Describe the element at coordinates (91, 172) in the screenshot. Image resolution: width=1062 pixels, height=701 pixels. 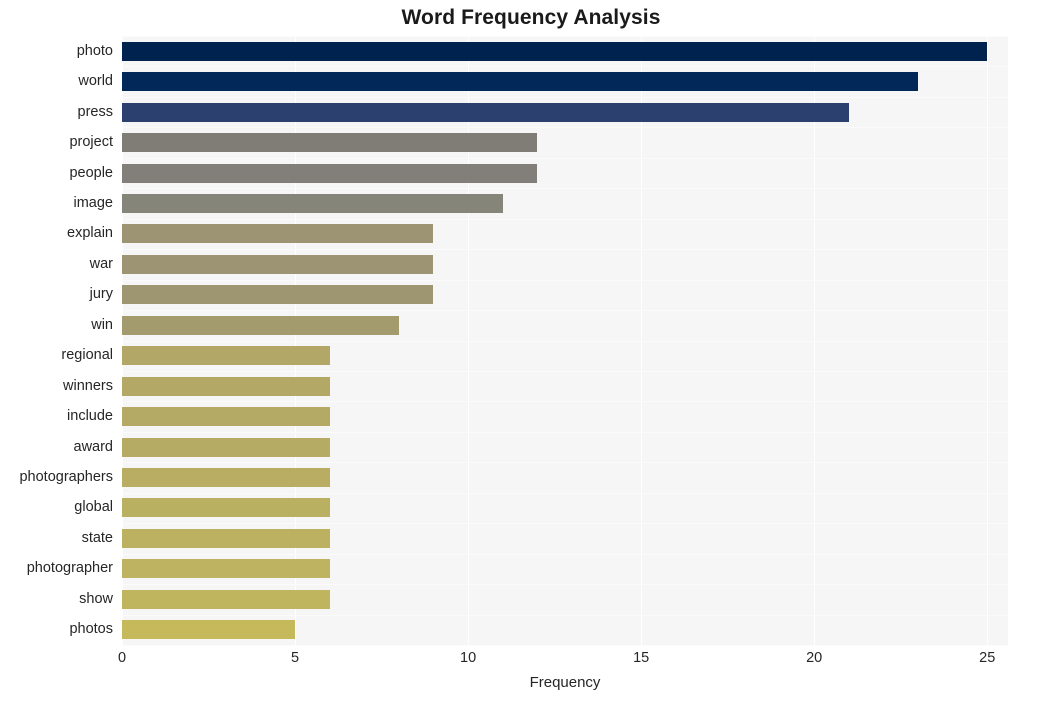
I see `y-tick-label-people: people` at that location.